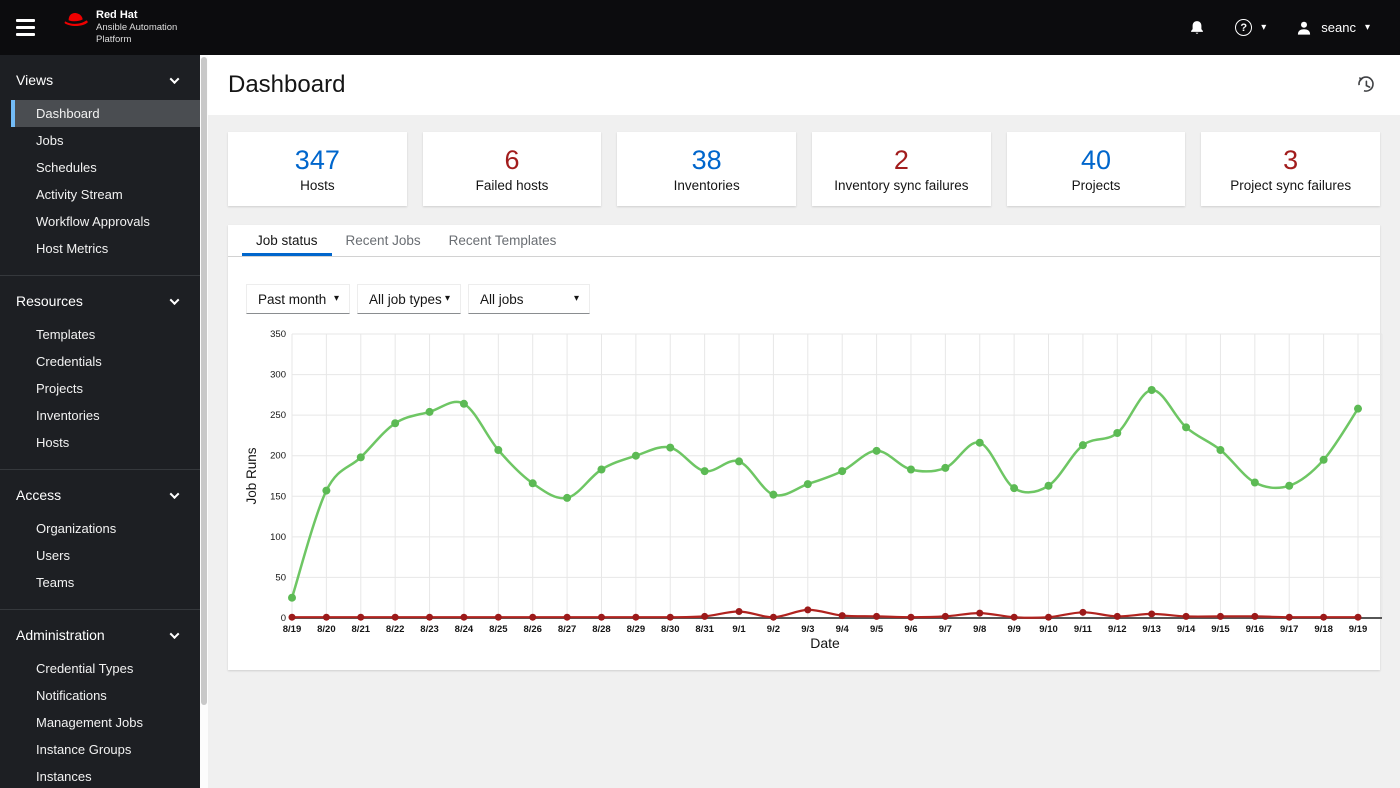 The height and width of the screenshot is (788, 1400). What do you see at coordinates (706, 160) in the screenshot?
I see `summary-card-value: 38` at bounding box center [706, 160].